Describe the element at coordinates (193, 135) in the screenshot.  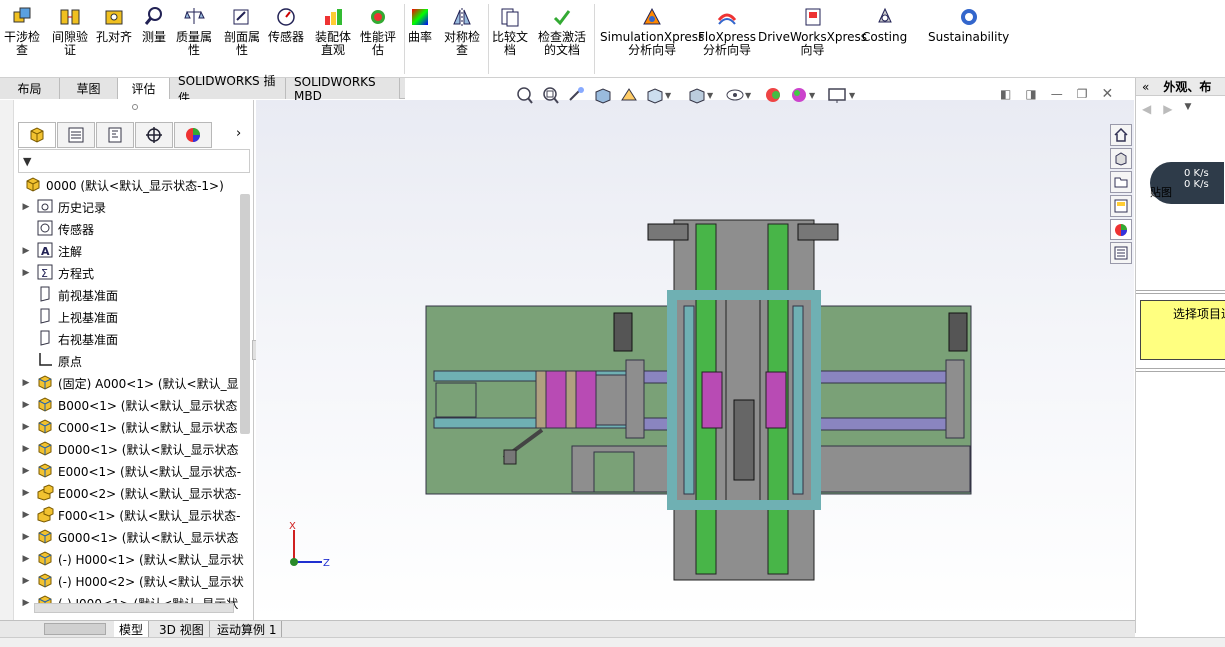
I see `tab-display-manager` at that location.